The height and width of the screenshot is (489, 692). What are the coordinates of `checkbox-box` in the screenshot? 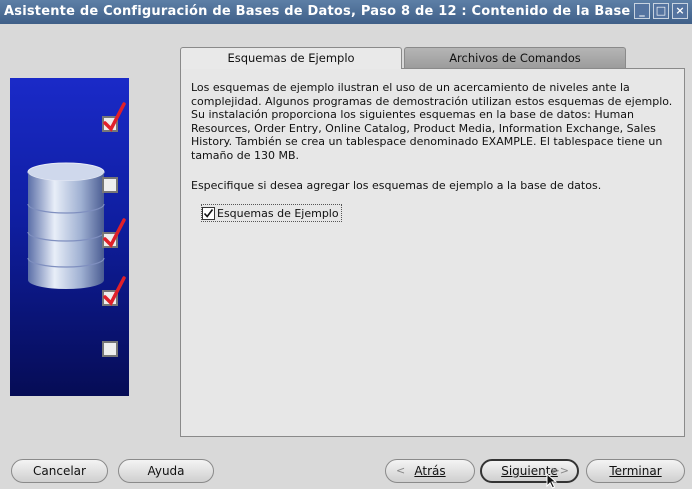 It's located at (208, 213).